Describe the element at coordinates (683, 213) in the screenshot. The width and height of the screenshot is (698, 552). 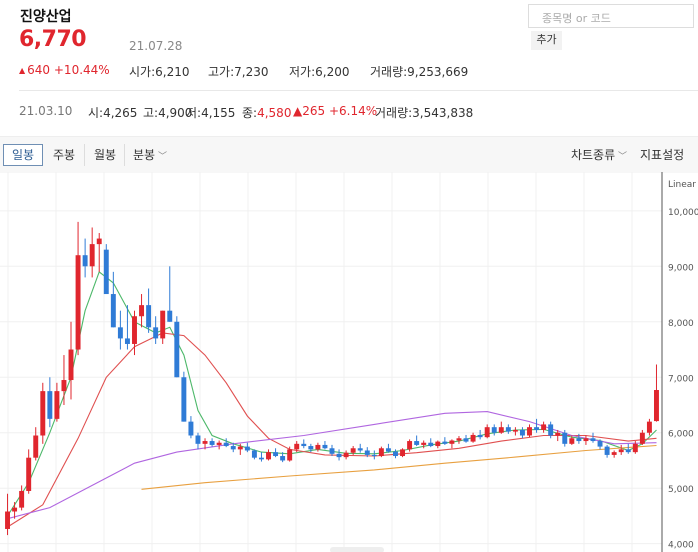
I see `y-tick-label: 10,000` at that location.